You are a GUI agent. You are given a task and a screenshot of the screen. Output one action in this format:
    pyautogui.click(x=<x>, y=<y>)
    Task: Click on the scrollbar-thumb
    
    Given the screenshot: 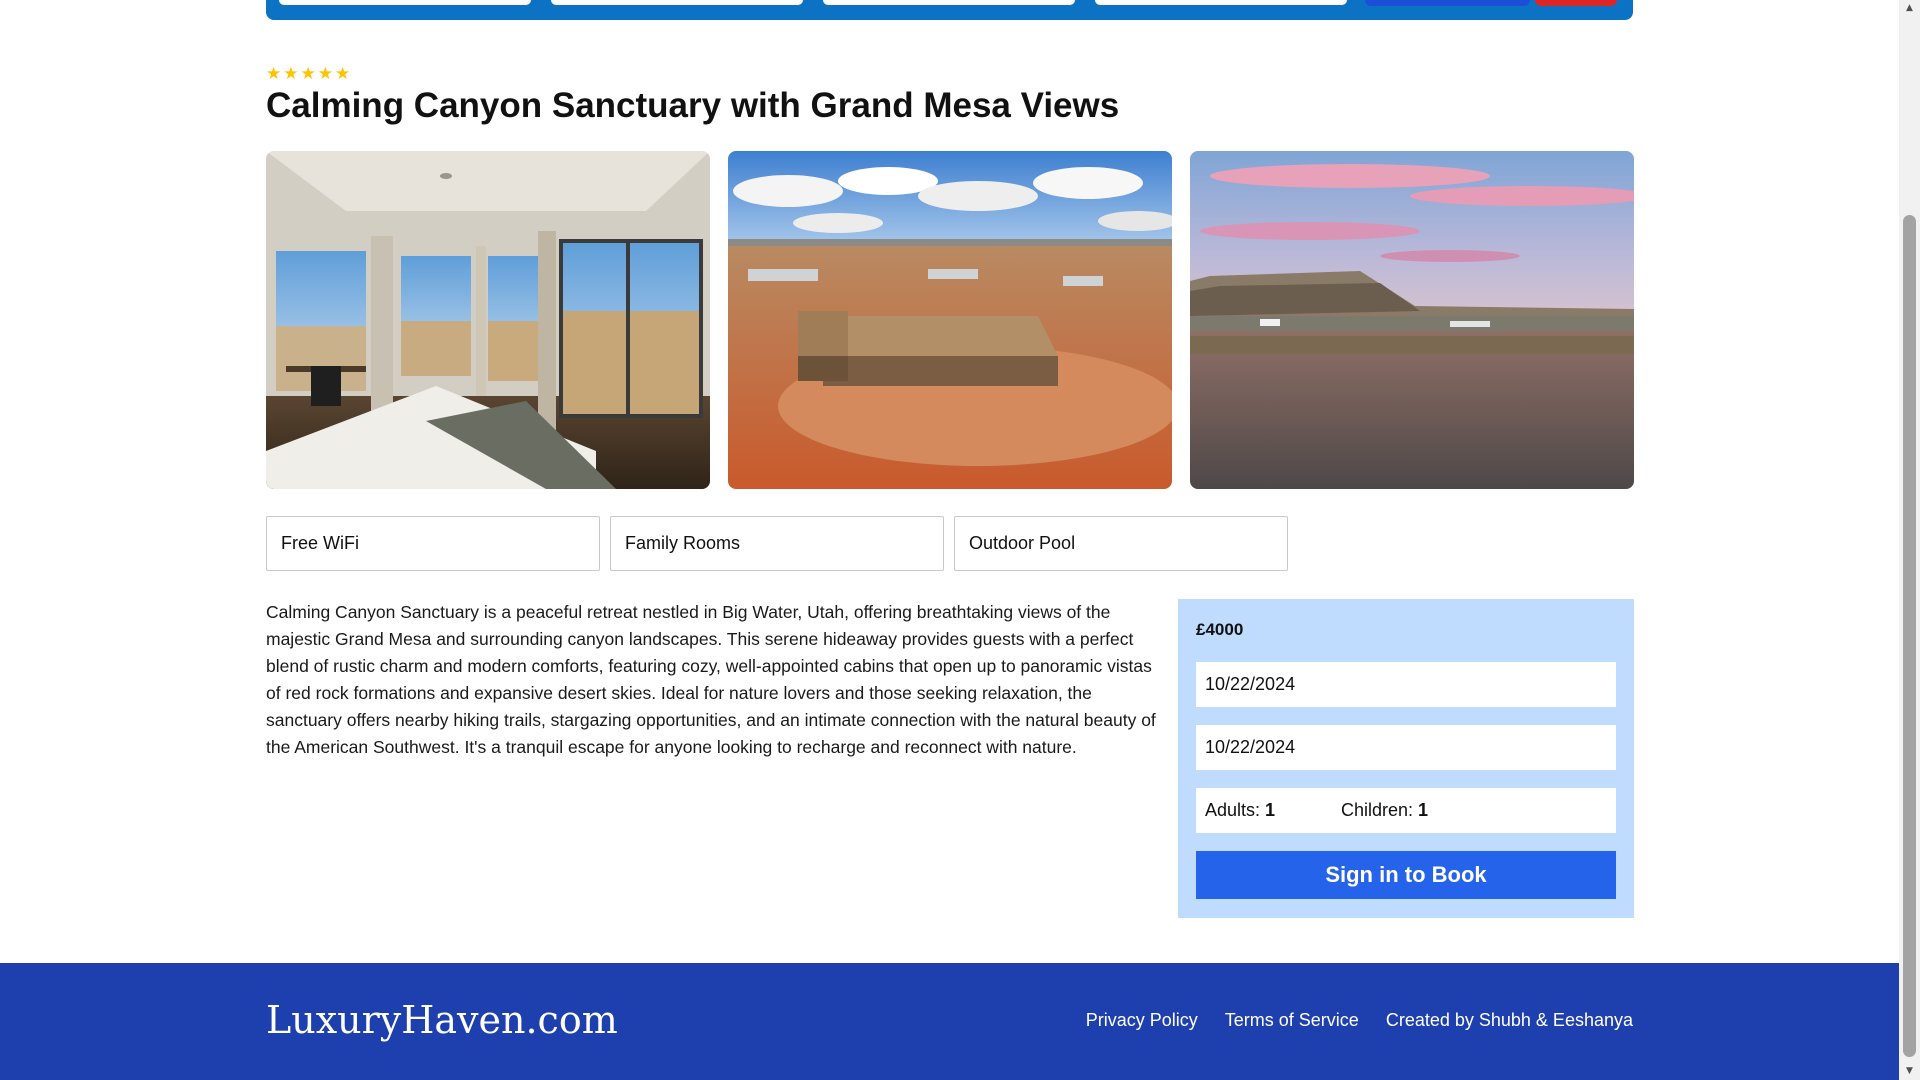 What is the action you would take?
    pyautogui.click(x=1909, y=636)
    